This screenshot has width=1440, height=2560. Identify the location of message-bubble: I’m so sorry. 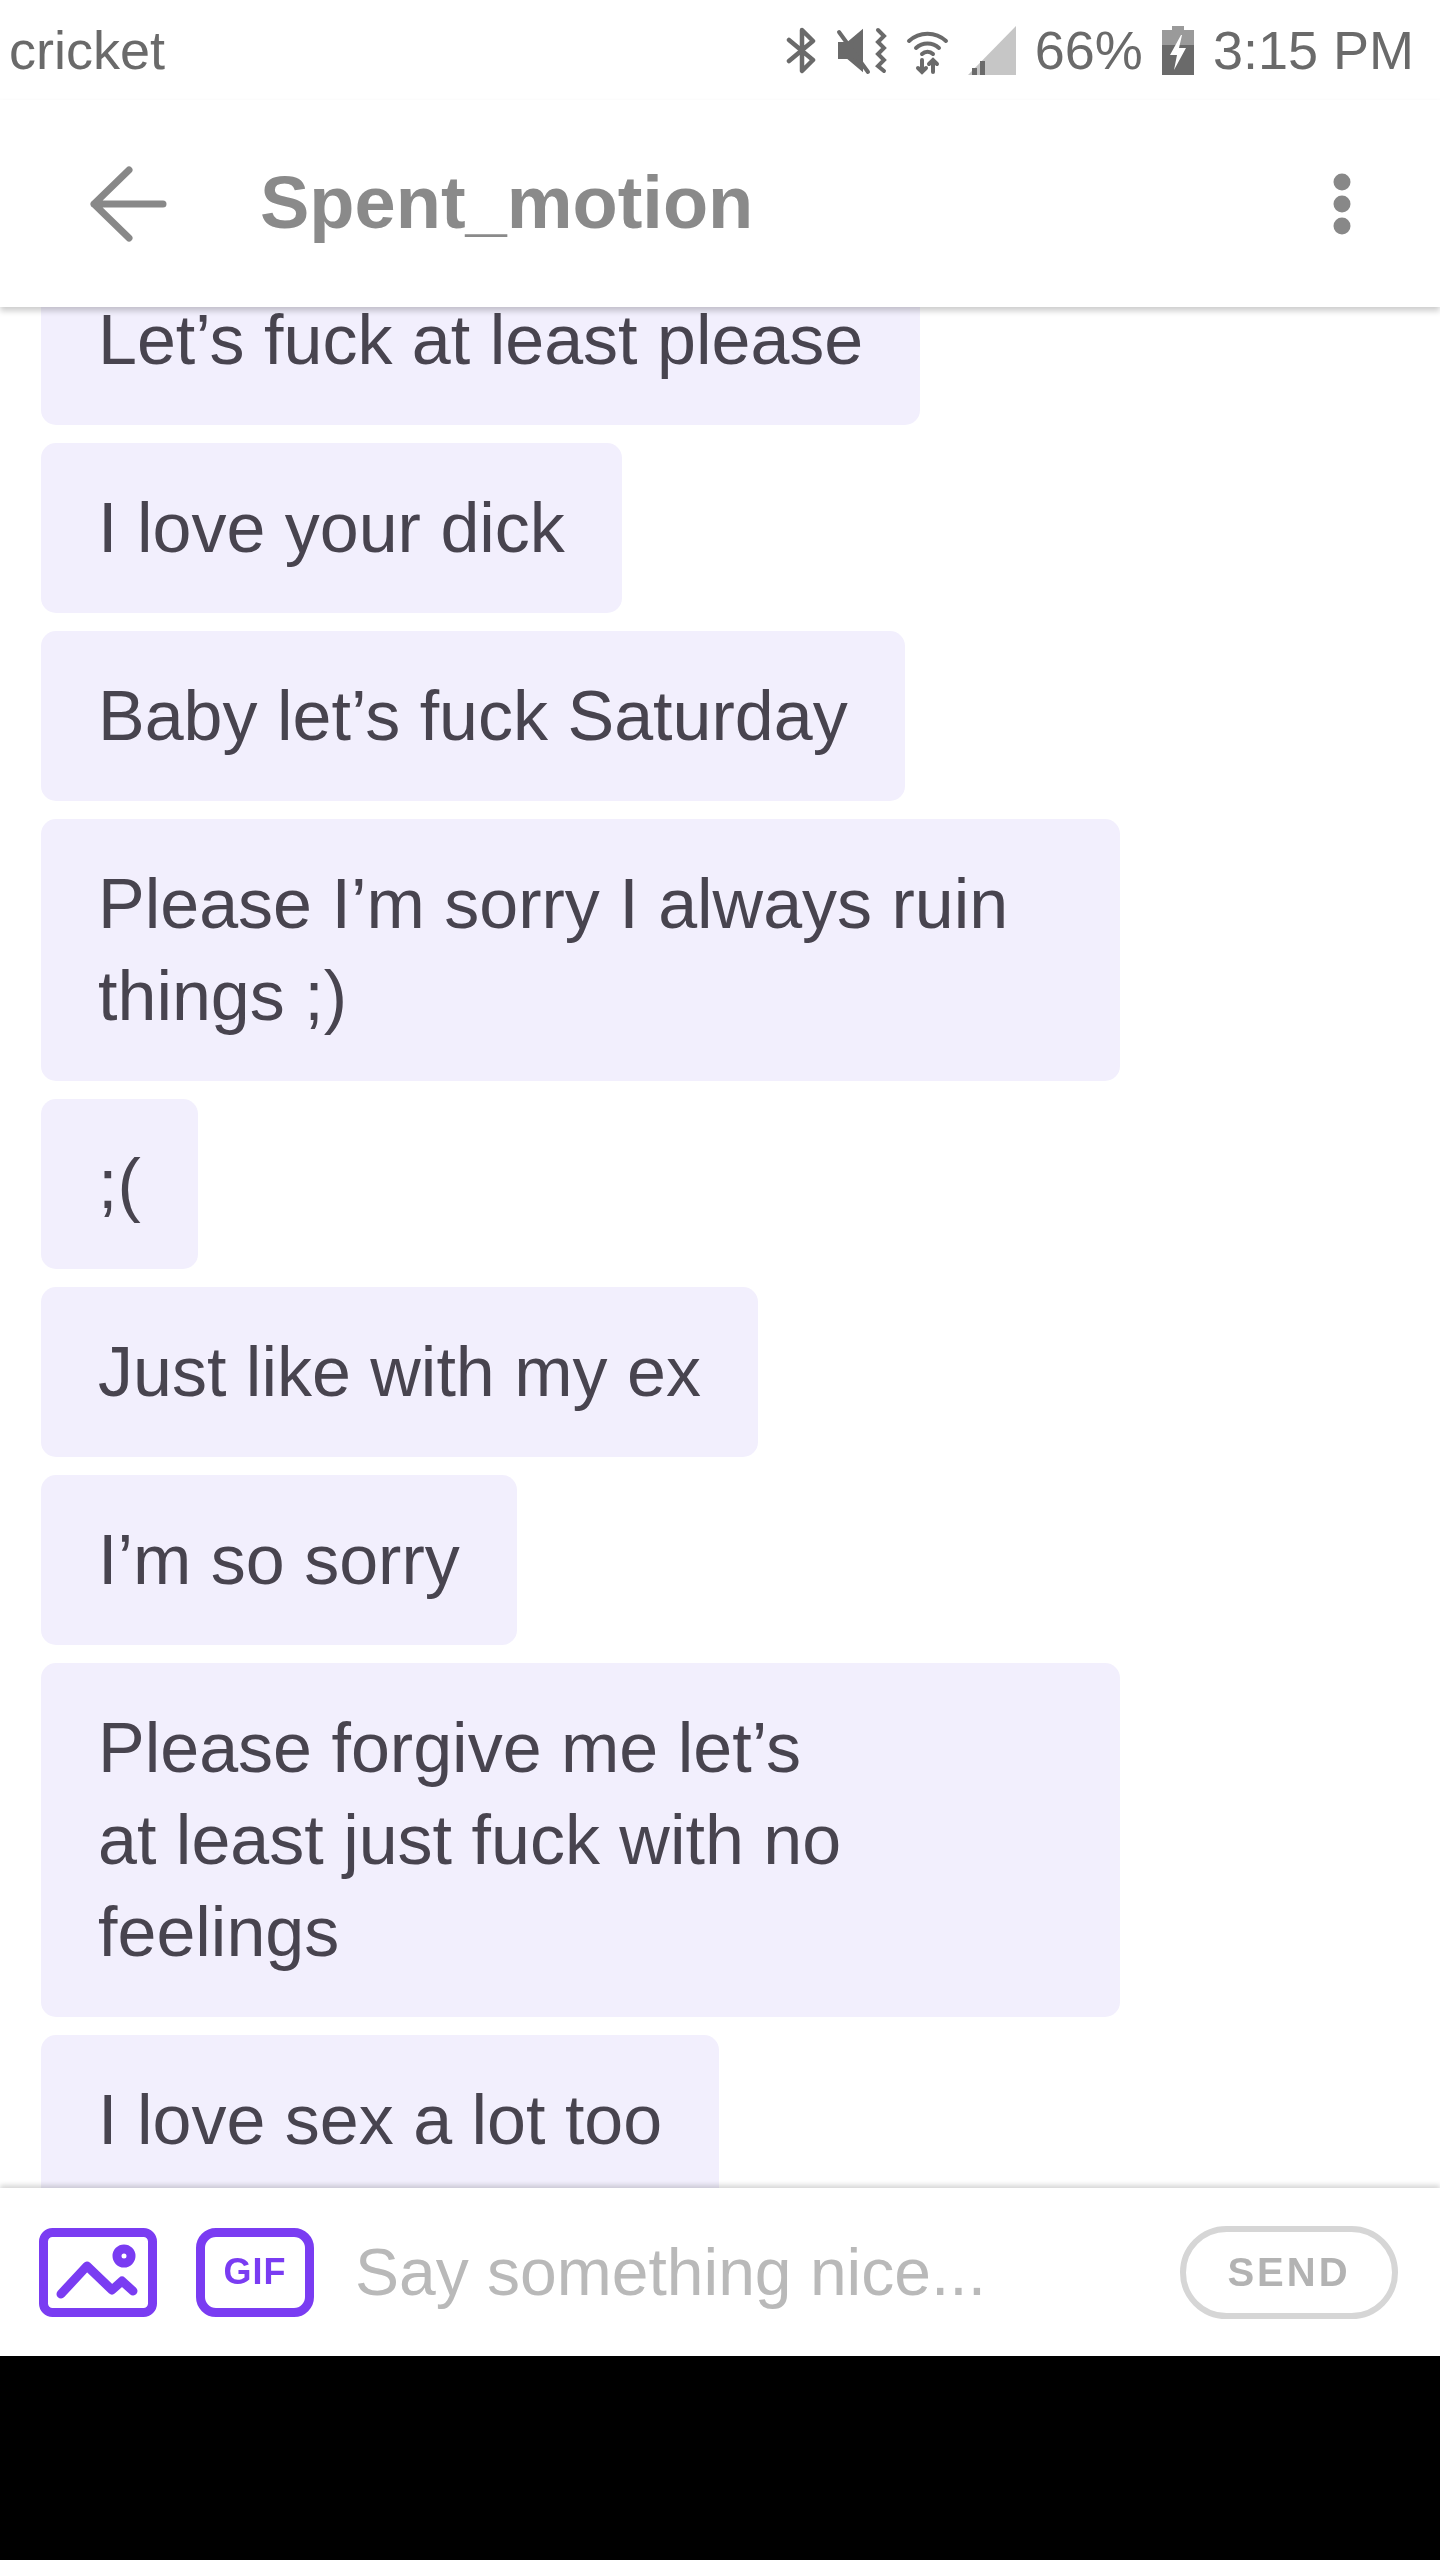
(279, 1560).